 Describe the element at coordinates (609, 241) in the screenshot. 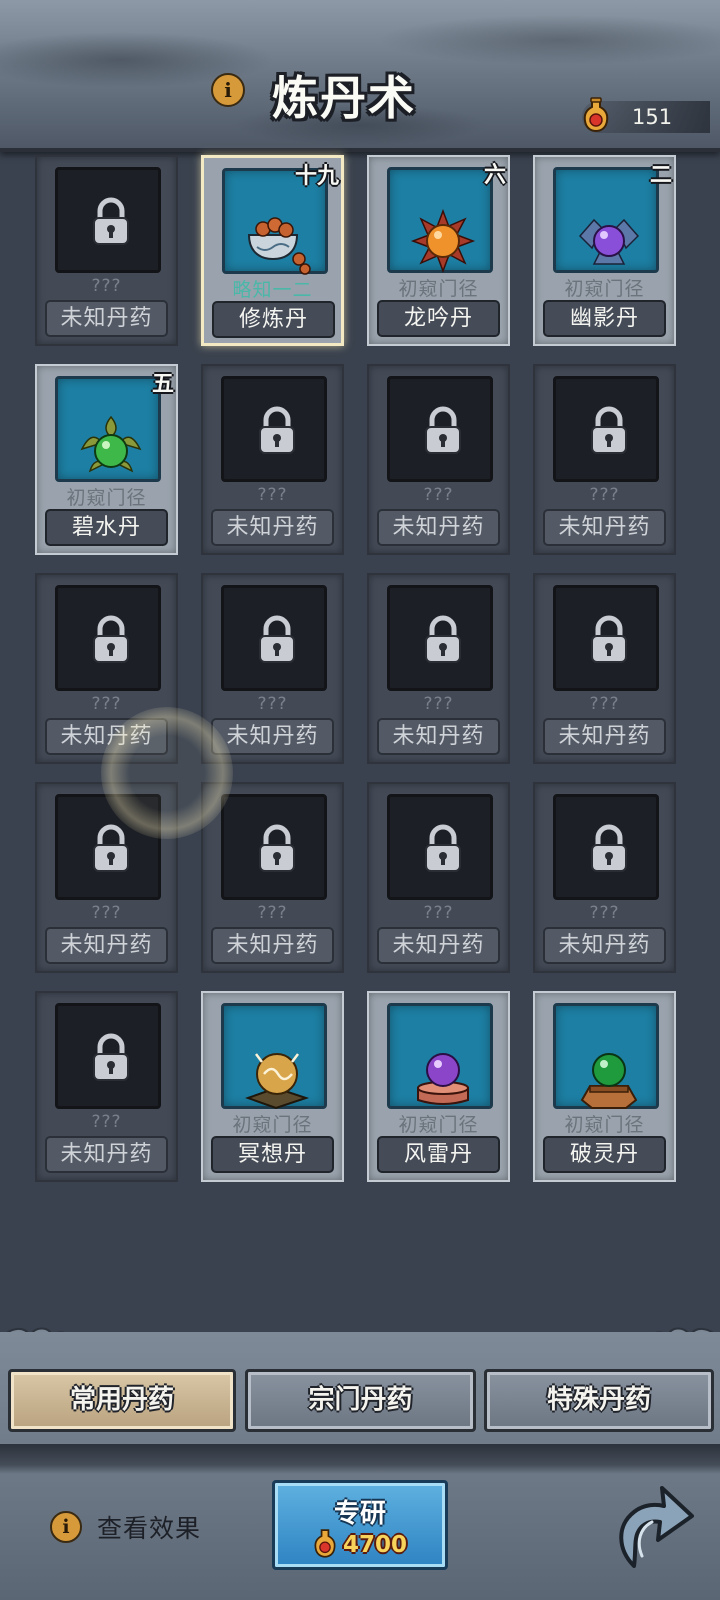

I see `shadow-pill-icon` at that location.